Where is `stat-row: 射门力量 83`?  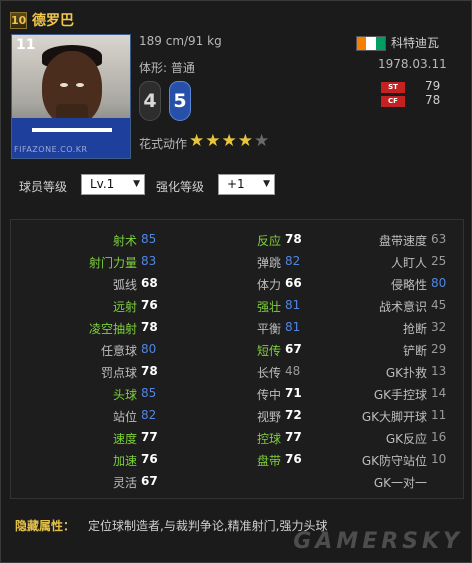
stat-row: 射门力量 83 is located at coordinates (125, 265).